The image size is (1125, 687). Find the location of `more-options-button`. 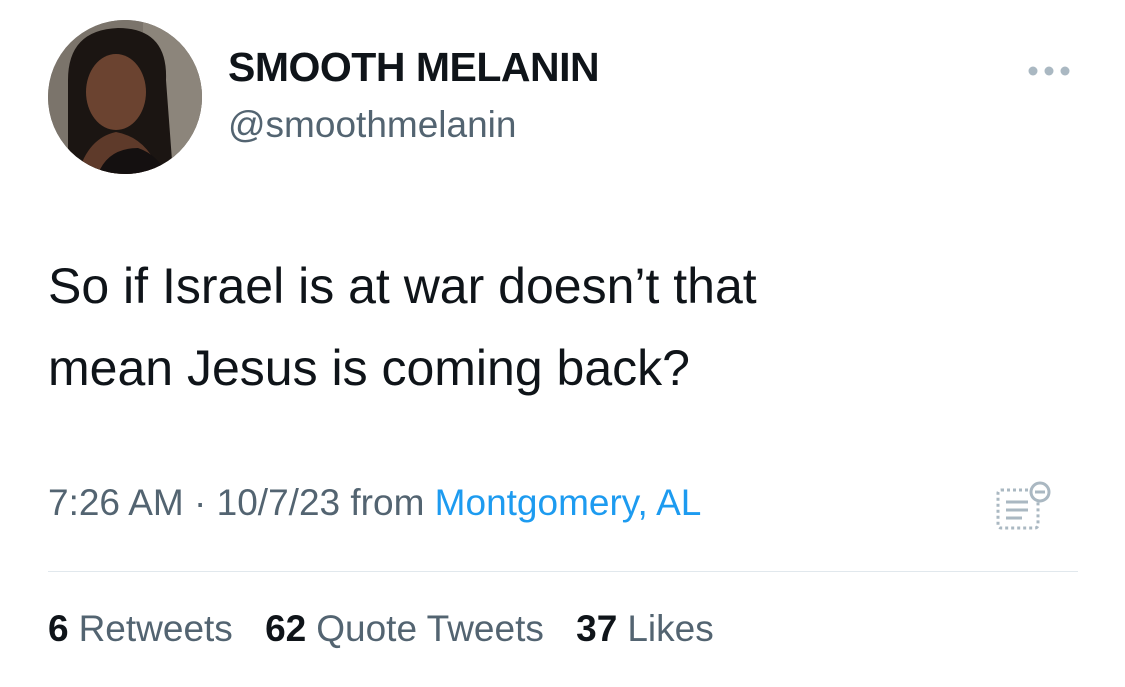

more-options-button is located at coordinates (1049, 71).